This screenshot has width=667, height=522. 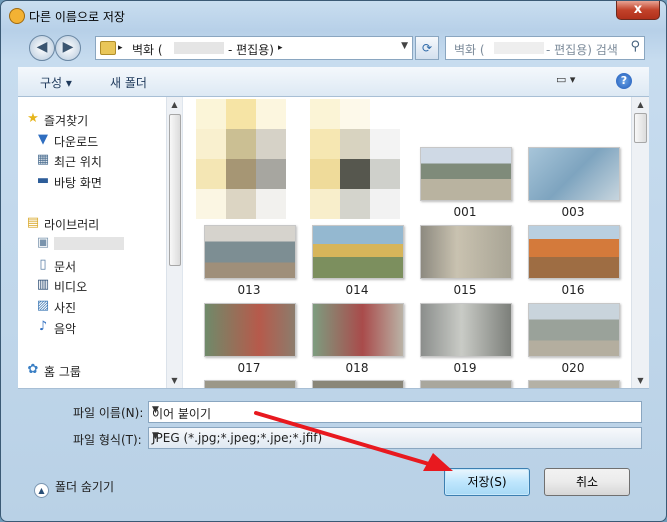 What do you see at coordinates (469, 50) in the screenshot?
I see `search-placeholder: 벽화 (` at bounding box center [469, 50].